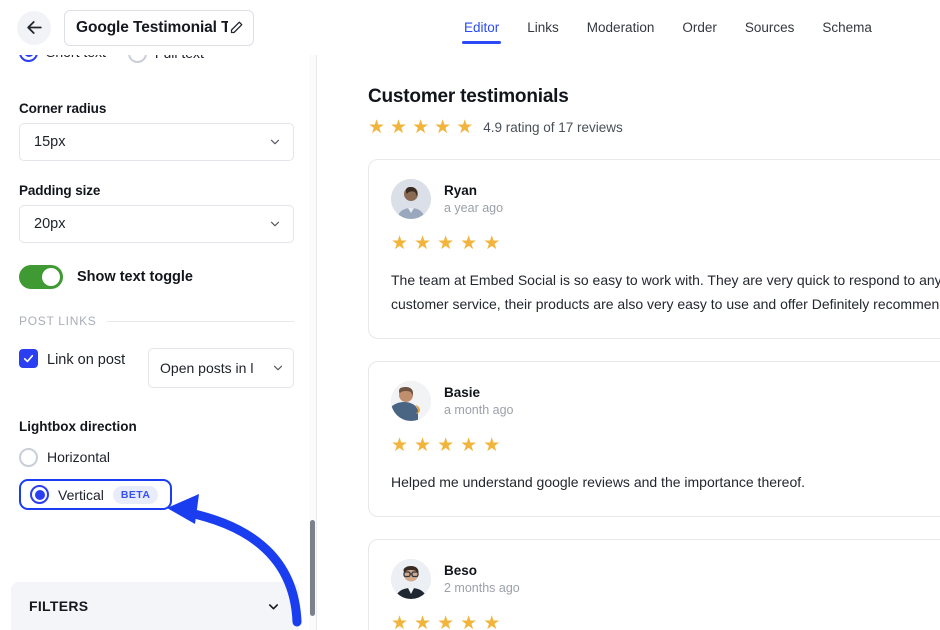 The image size is (940, 630). I want to click on tab-links-label: Links, so click(543, 27).